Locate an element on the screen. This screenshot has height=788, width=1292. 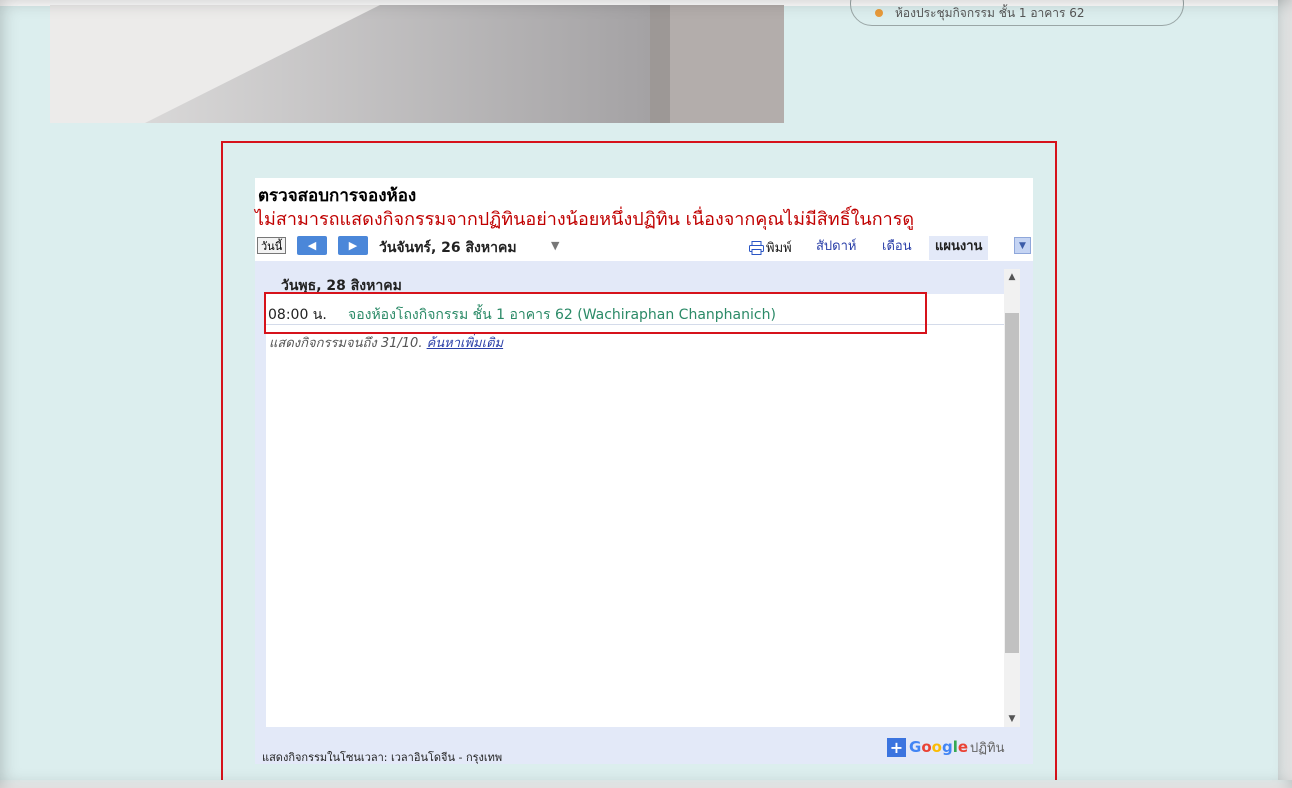
next-button: ▶ is located at coordinates (353, 245).